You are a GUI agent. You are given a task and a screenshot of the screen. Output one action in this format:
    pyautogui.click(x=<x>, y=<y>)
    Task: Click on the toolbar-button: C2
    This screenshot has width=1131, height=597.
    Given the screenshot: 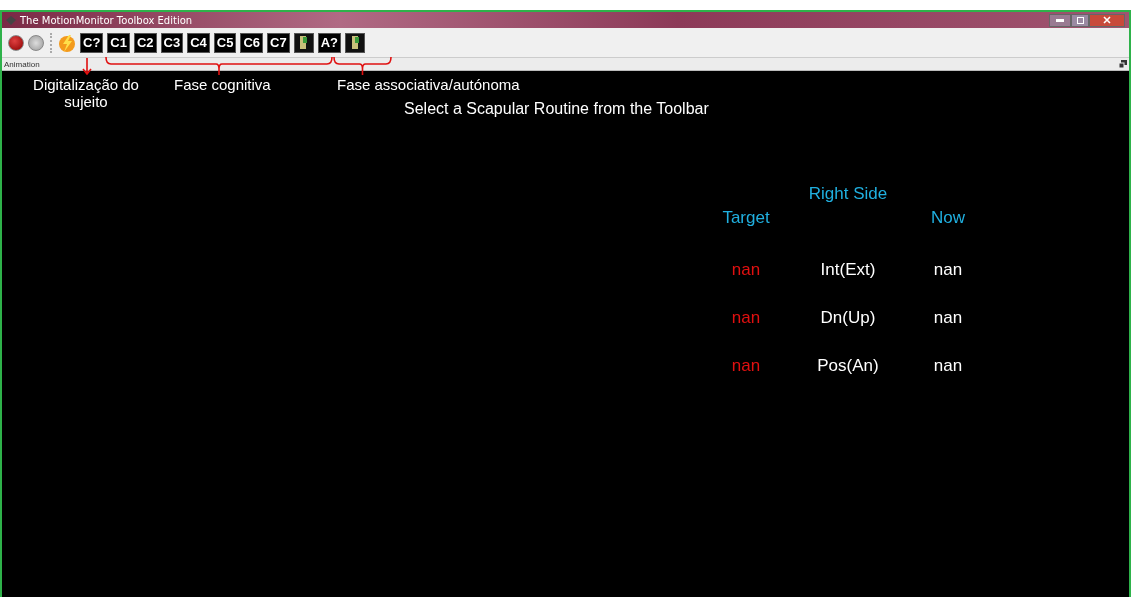 What is the action you would take?
    pyautogui.click(x=145, y=42)
    